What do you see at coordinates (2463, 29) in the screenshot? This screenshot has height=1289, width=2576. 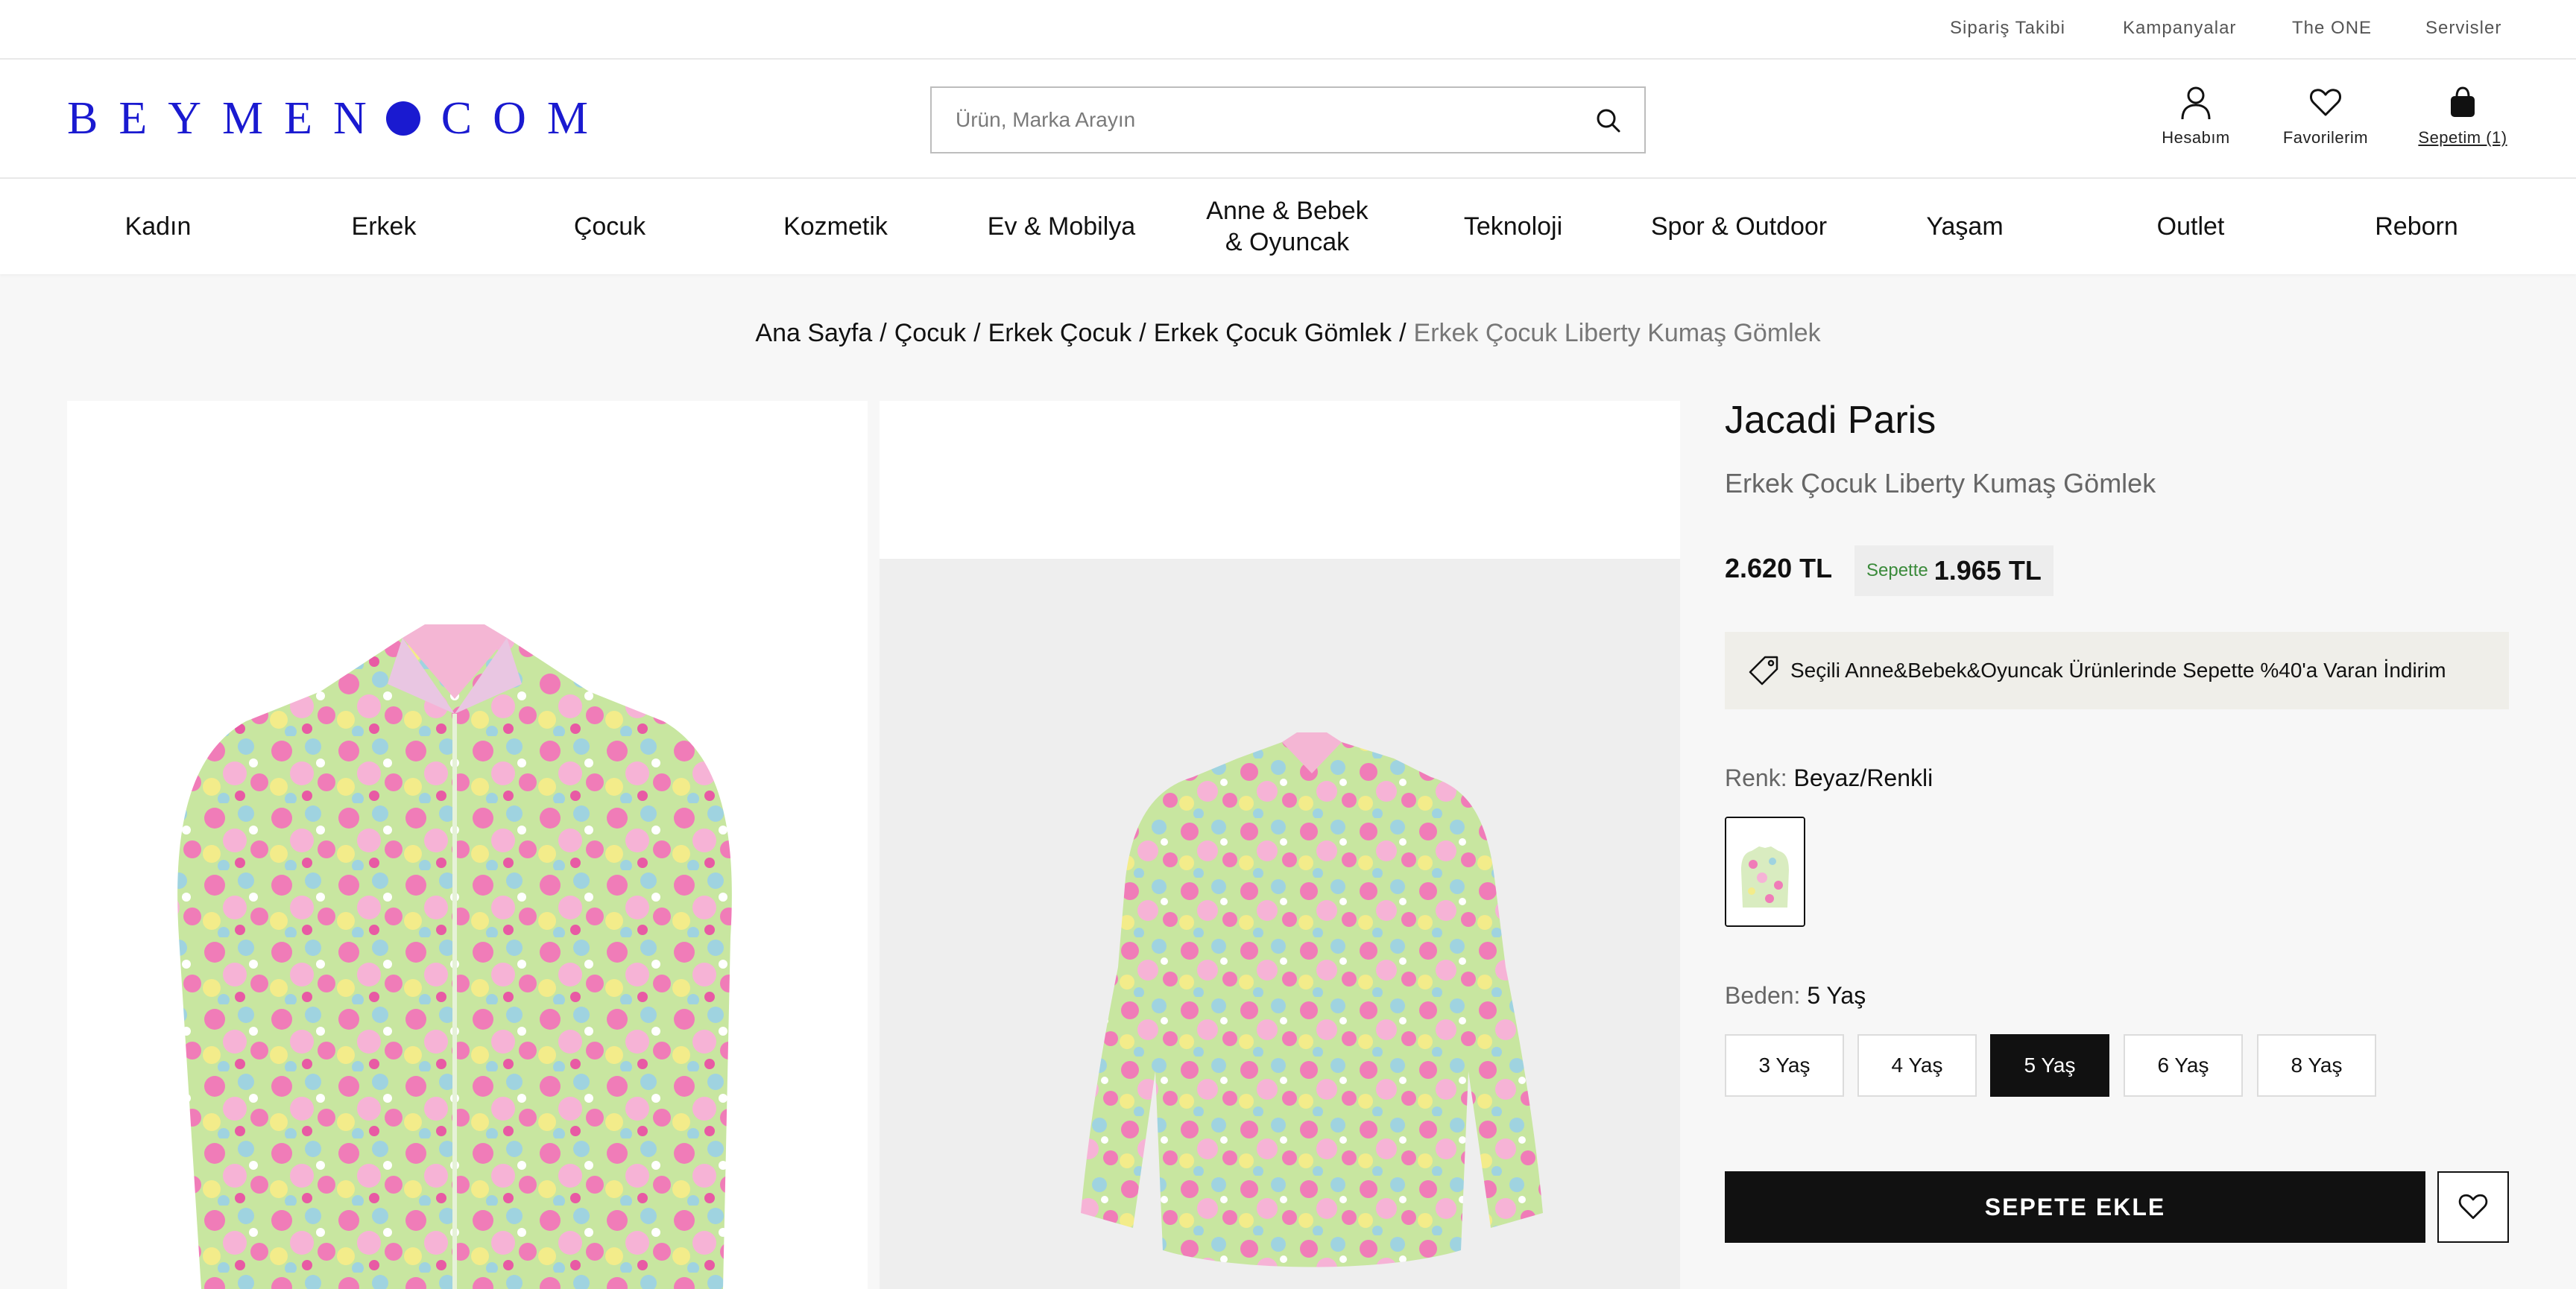 I see `services-link: Servisler` at bounding box center [2463, 29].